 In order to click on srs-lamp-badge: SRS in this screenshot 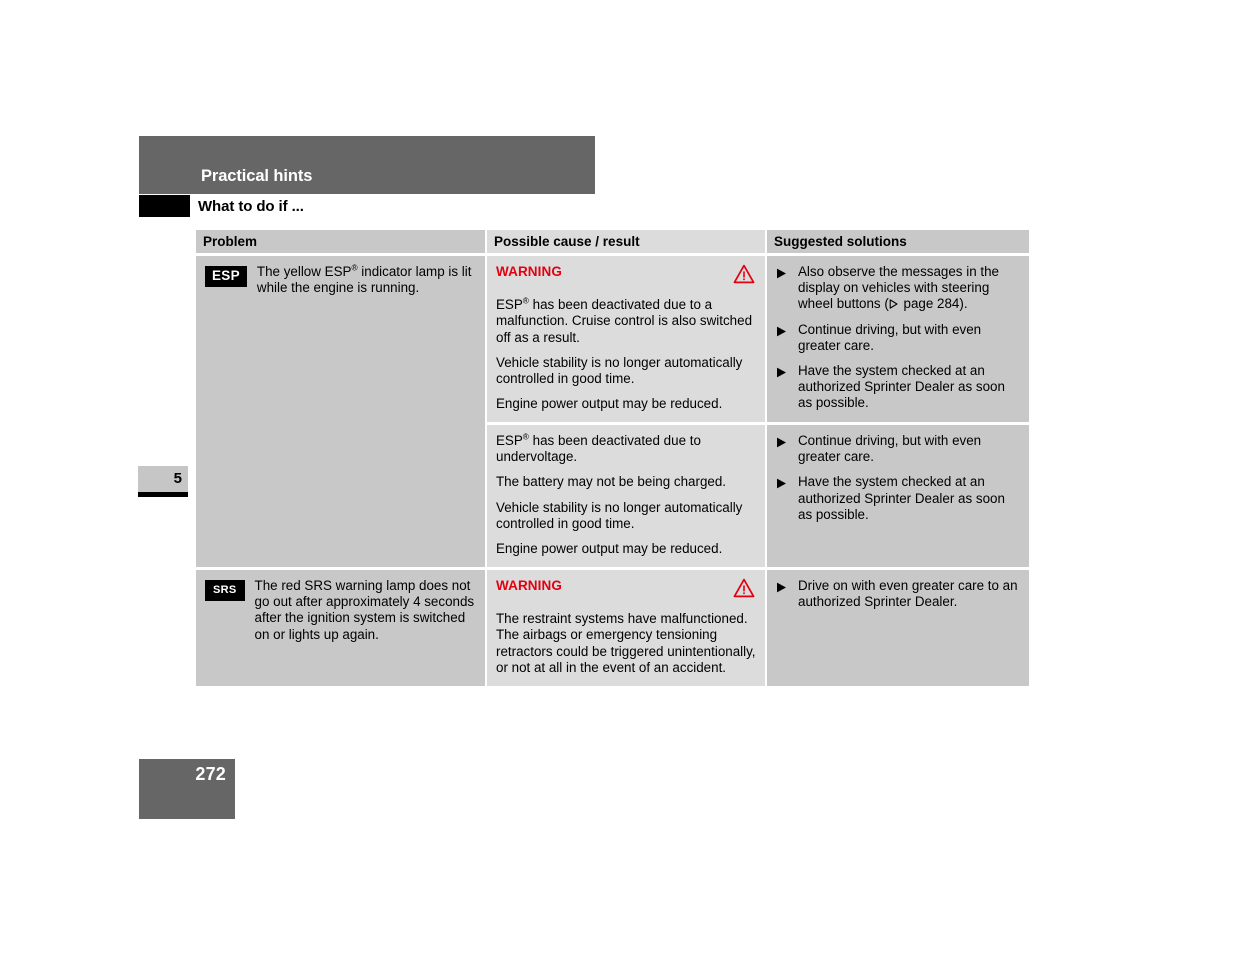, I will do `click(225, 590)`.